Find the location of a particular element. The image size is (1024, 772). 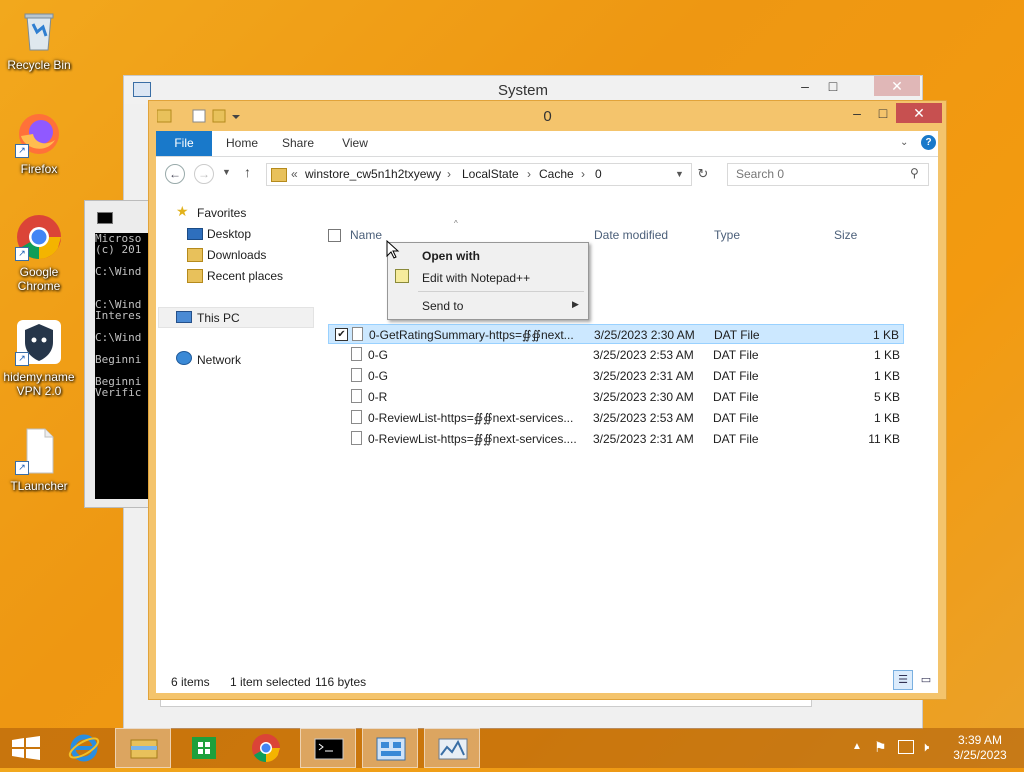

select-all-checkbox is located at coordinates (334, 235).